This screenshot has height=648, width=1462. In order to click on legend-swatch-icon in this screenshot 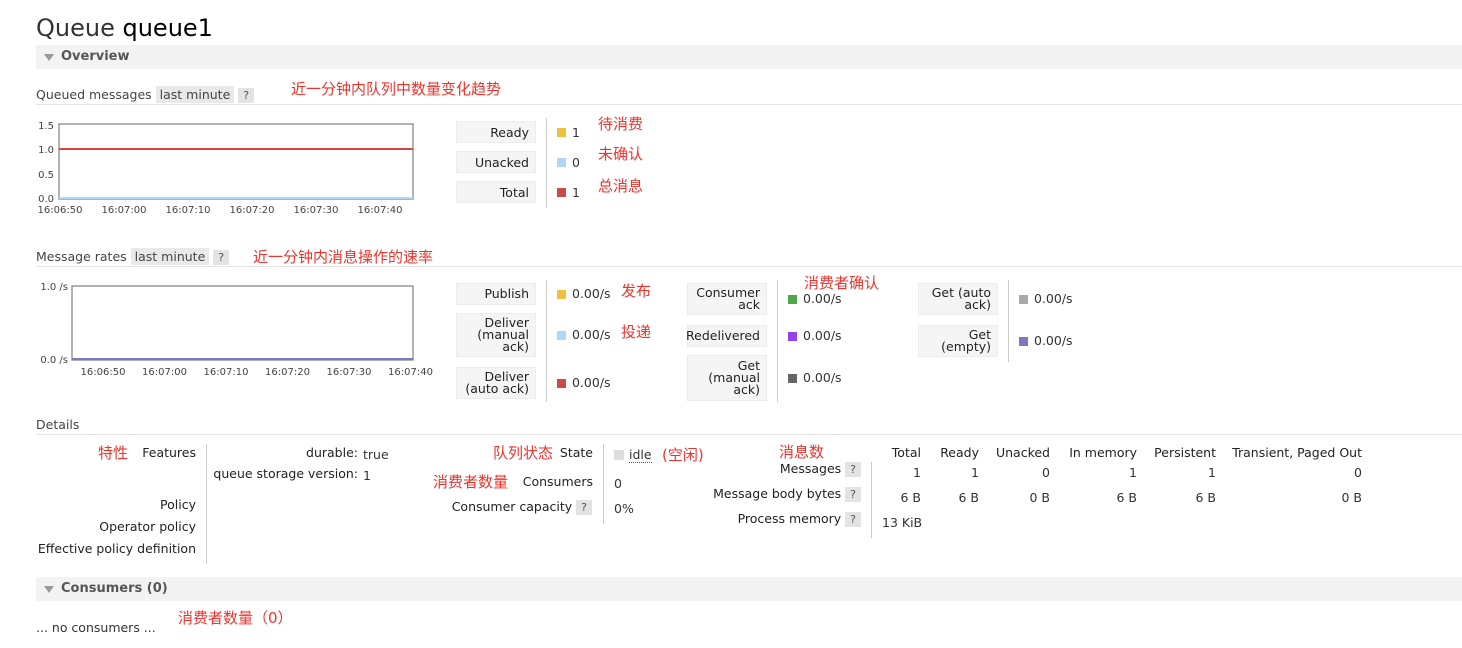, I will do `click(561, 132)`.